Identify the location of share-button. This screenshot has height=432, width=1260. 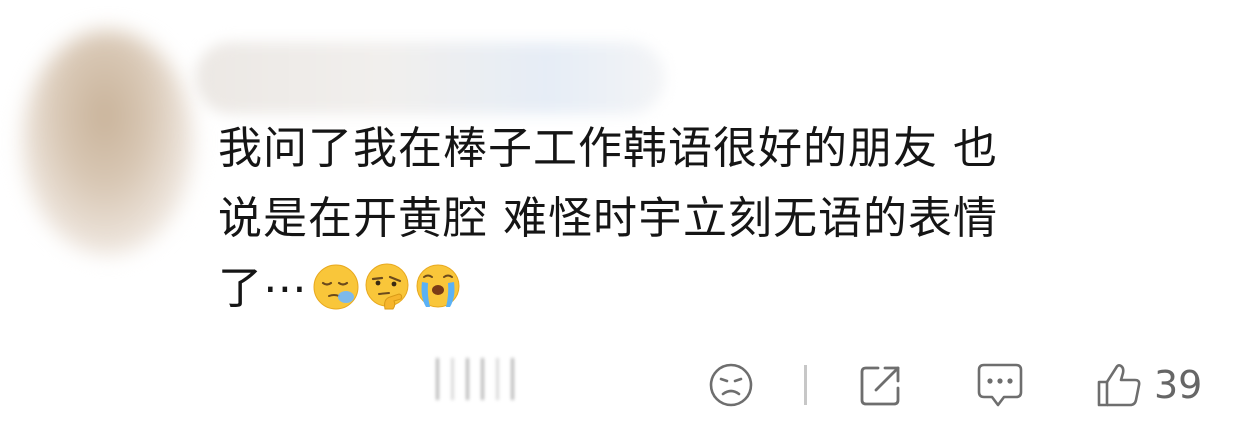
(881, 385).